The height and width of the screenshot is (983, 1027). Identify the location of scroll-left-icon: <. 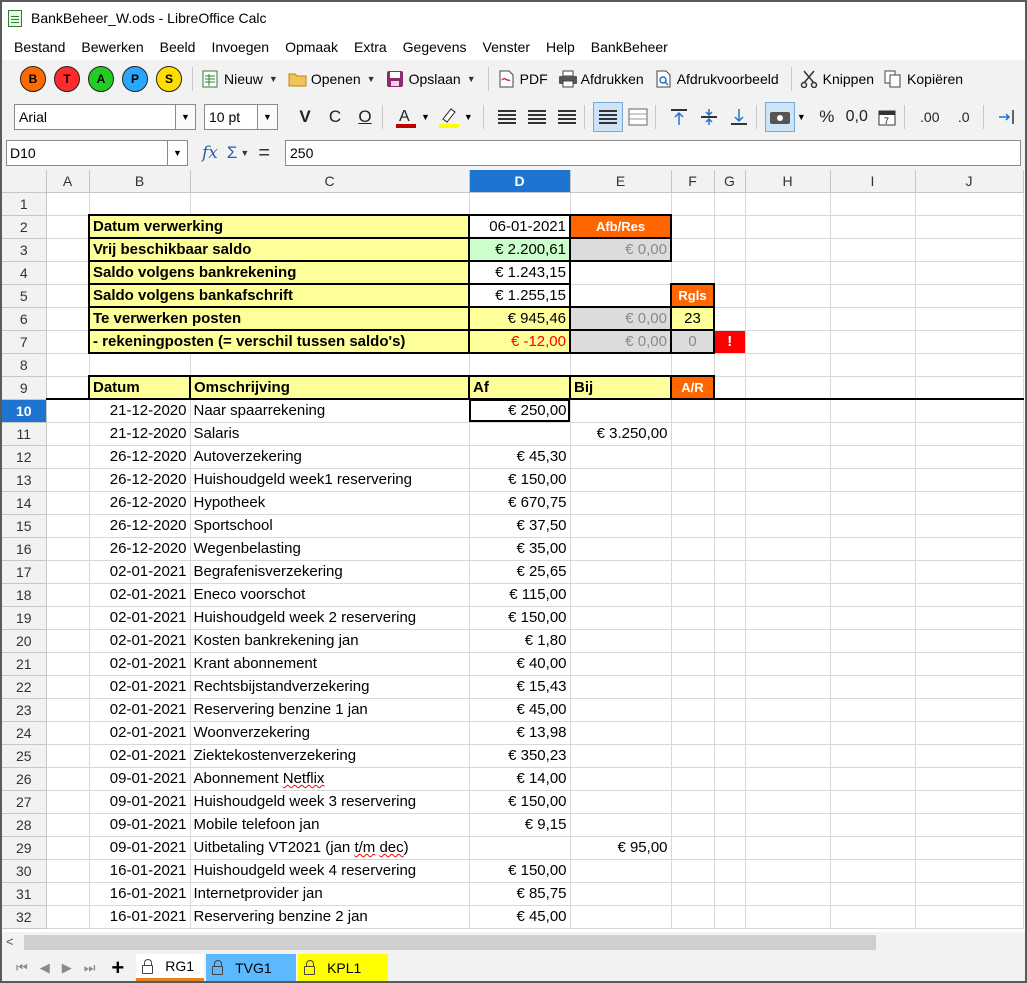
(10, 941).